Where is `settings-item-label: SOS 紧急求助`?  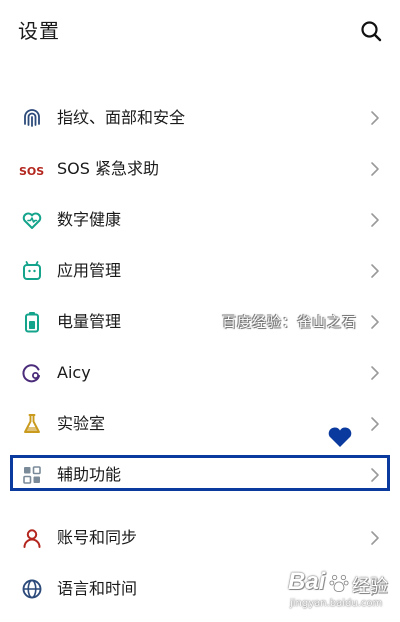
settings-item-label: SOS 紧急求助 is located at coordinates (108, 168).